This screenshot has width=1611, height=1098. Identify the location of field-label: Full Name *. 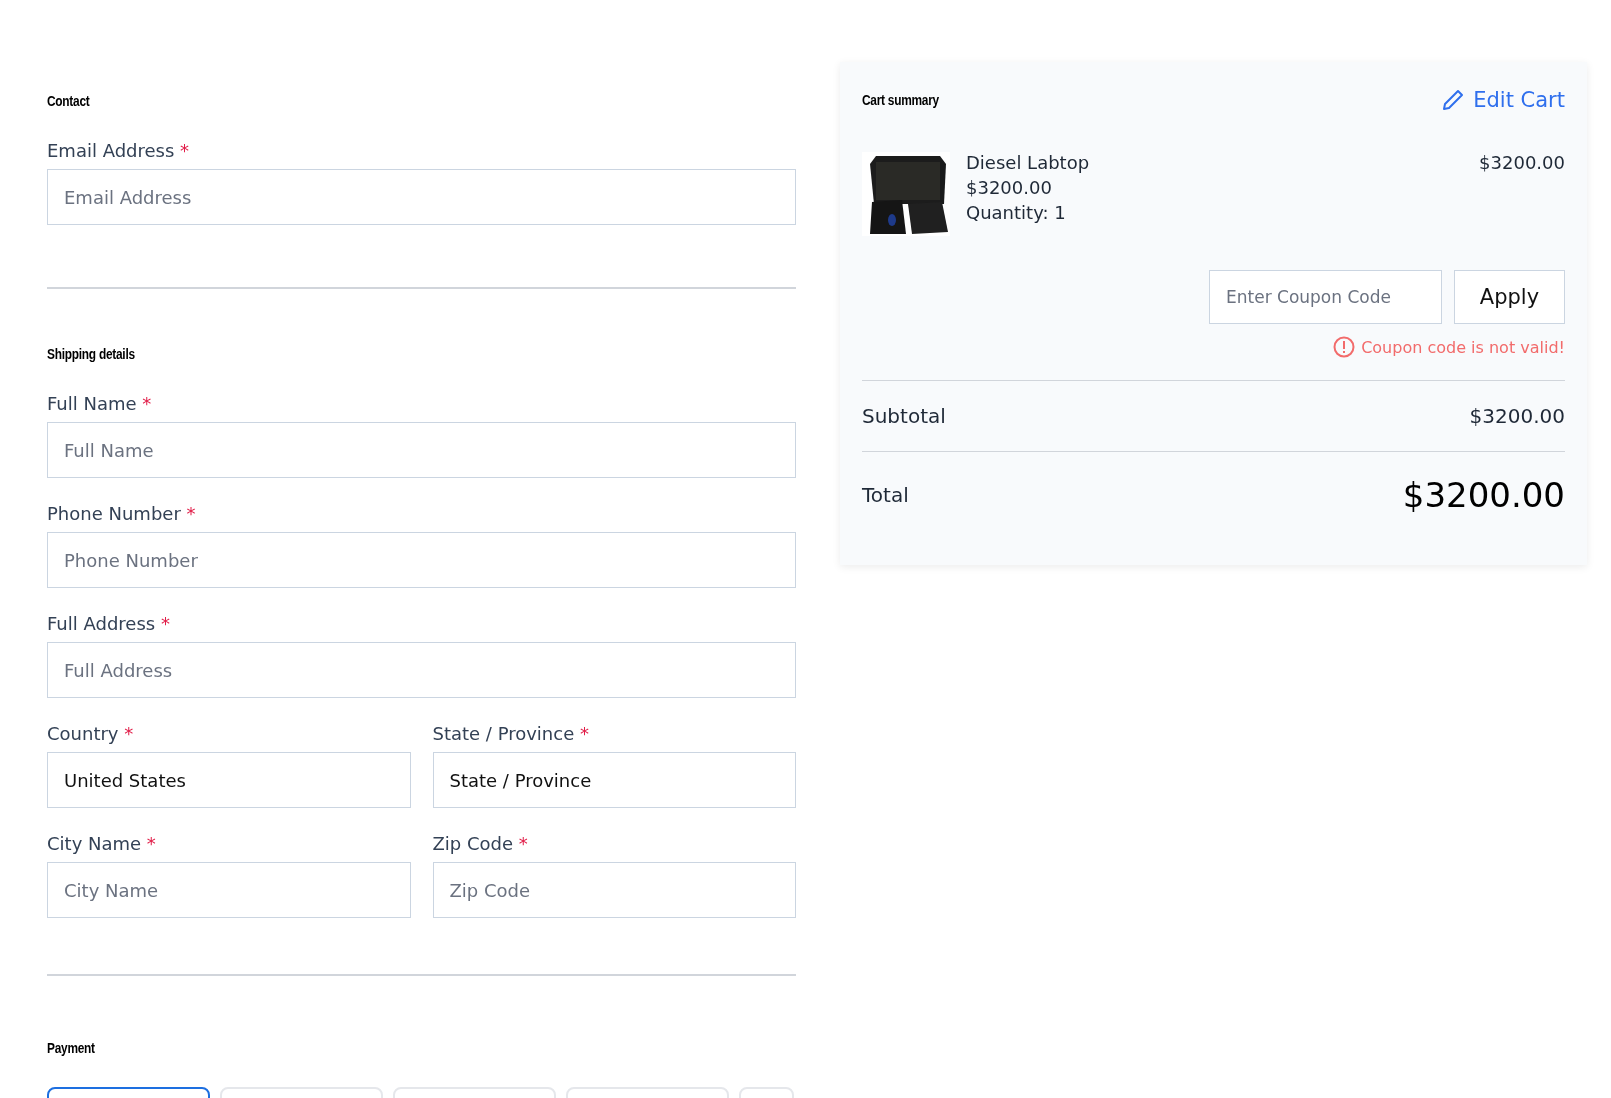
(100, 403).